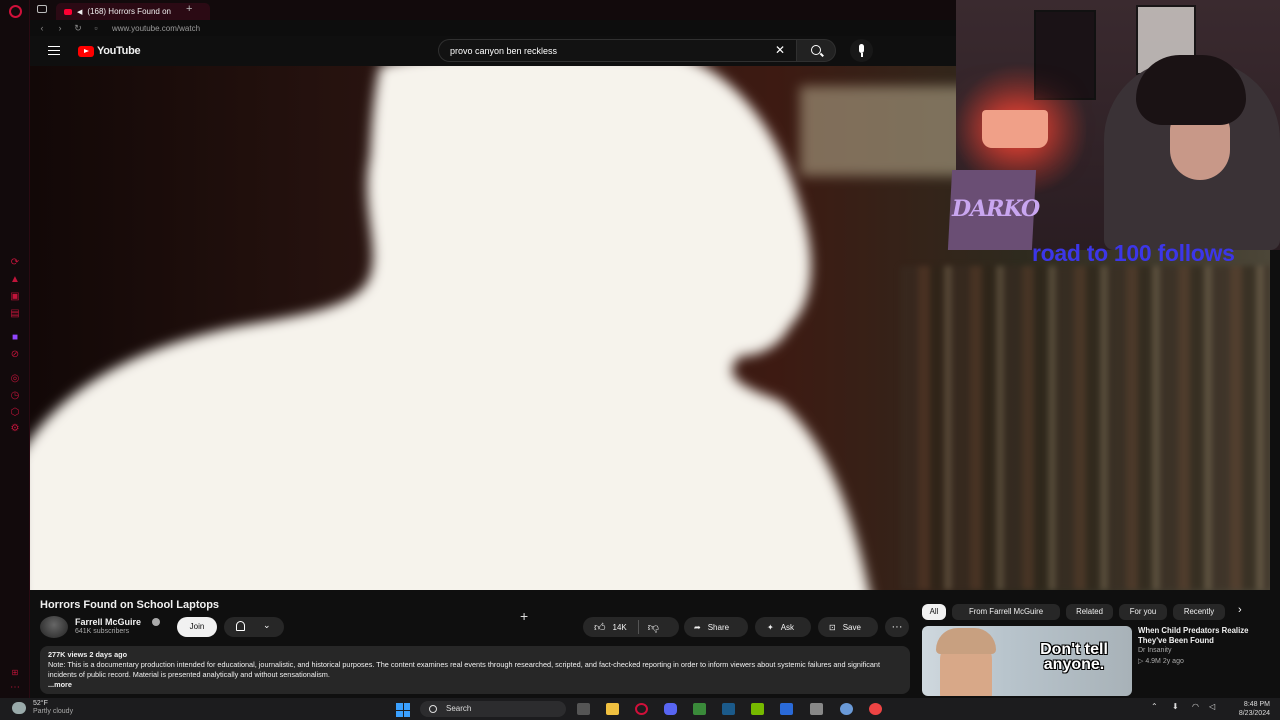  I want to click on task-view-icon, so click(583, 709).